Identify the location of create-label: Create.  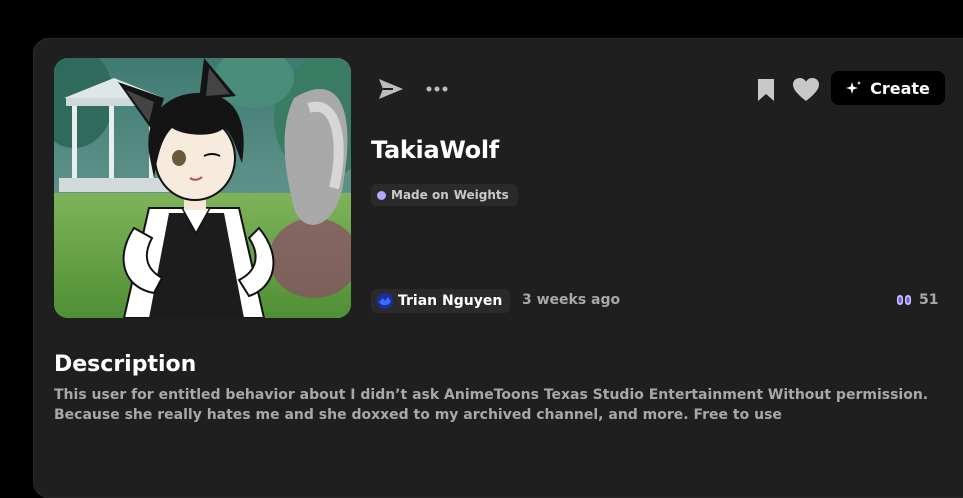
(900, 88).